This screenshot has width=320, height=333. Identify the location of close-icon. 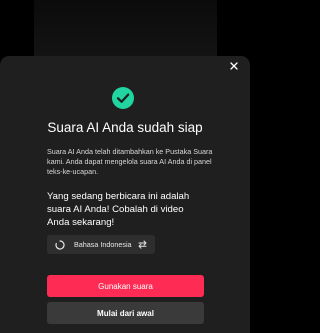
(234, 66).